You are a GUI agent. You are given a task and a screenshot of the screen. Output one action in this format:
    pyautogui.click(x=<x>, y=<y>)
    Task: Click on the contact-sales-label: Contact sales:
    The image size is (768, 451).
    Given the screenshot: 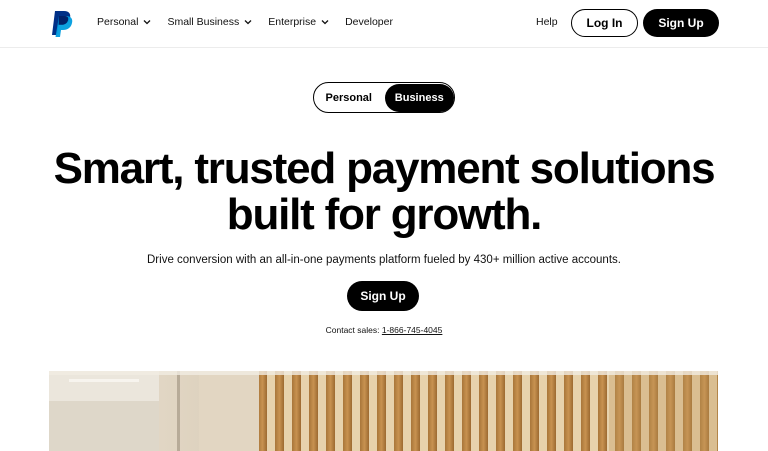 What is the action you would take?
    pyautogui.click(x=352, y=330)
    